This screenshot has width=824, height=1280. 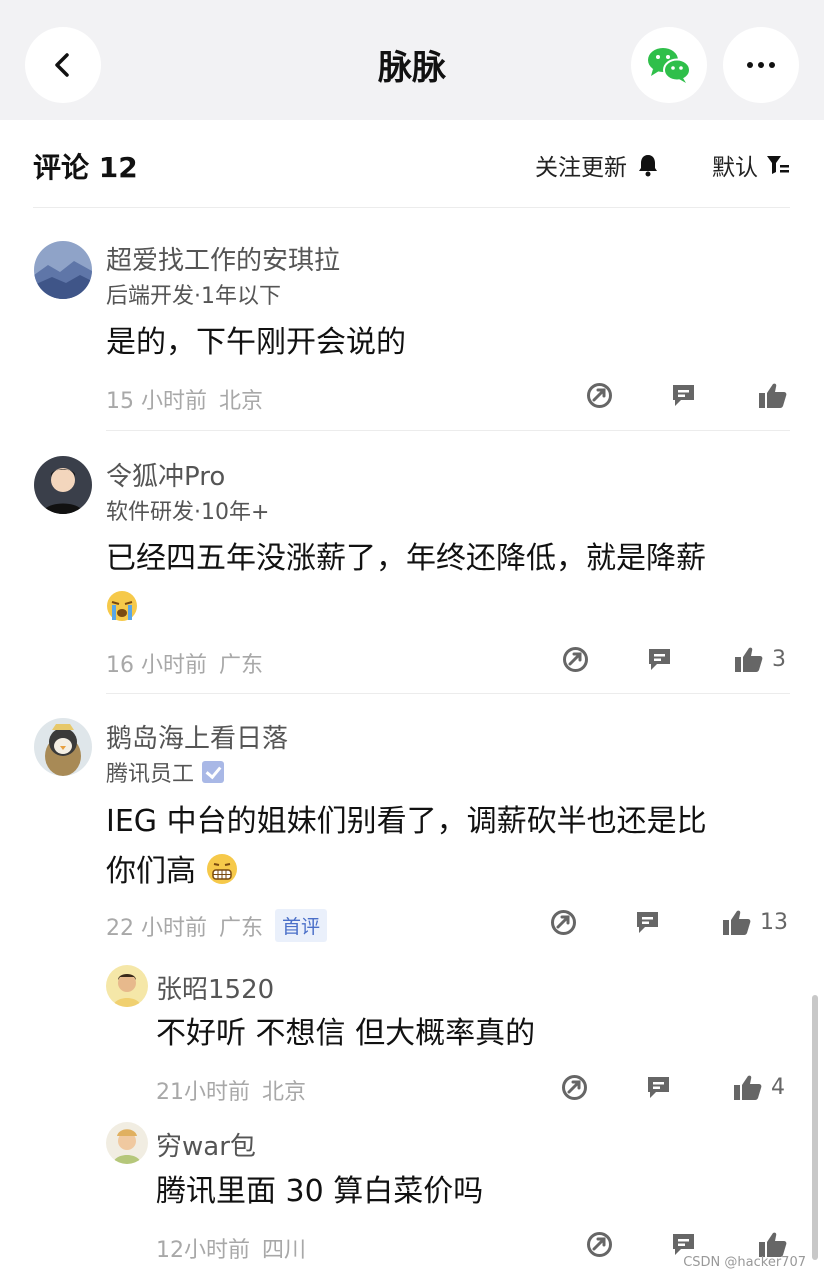 What do you see at coordinates (744, 1262) in the screenshot?
I see `watermark: CSDN @hacker707` at bounding box center [744, 1262].